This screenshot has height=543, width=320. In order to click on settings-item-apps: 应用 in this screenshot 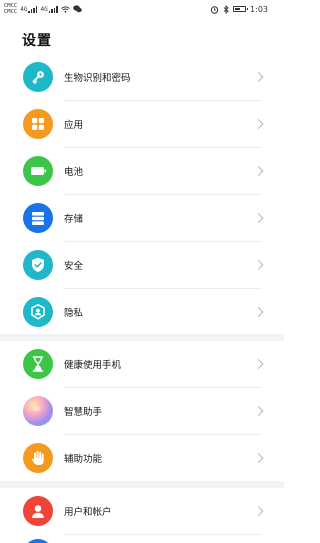, I will do `click(142, 124)`.